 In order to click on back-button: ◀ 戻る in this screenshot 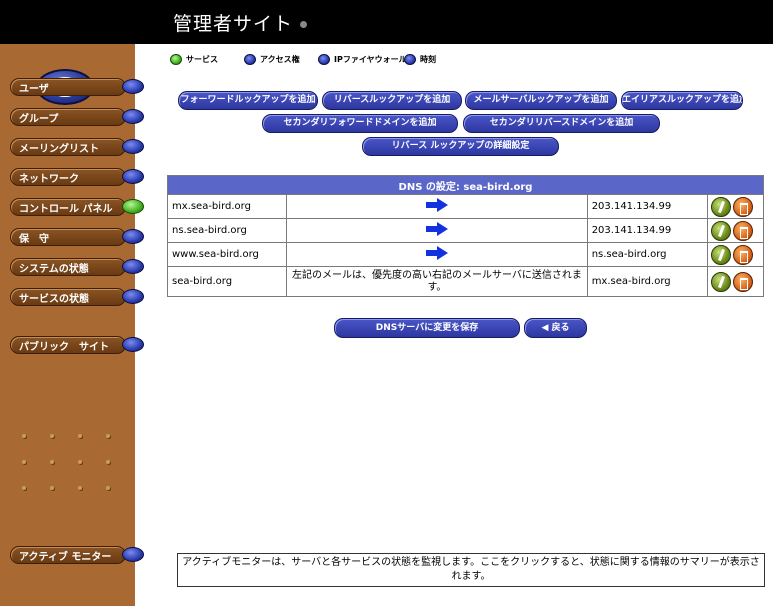, I will do `click(555, 328)`.